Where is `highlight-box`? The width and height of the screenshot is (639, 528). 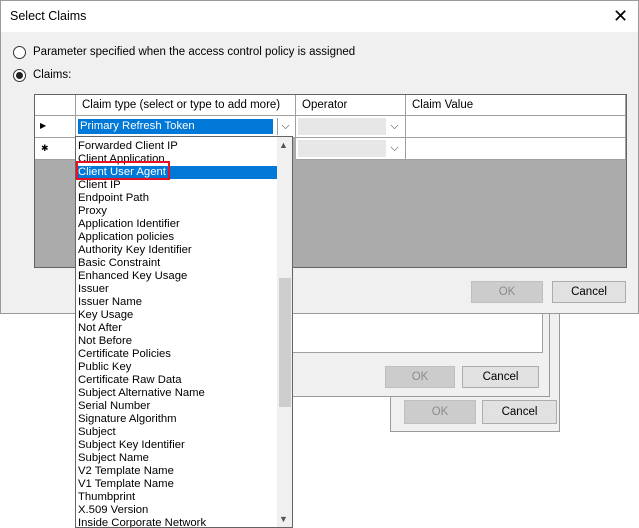
highlight-box is located at coordinates (123, 170).